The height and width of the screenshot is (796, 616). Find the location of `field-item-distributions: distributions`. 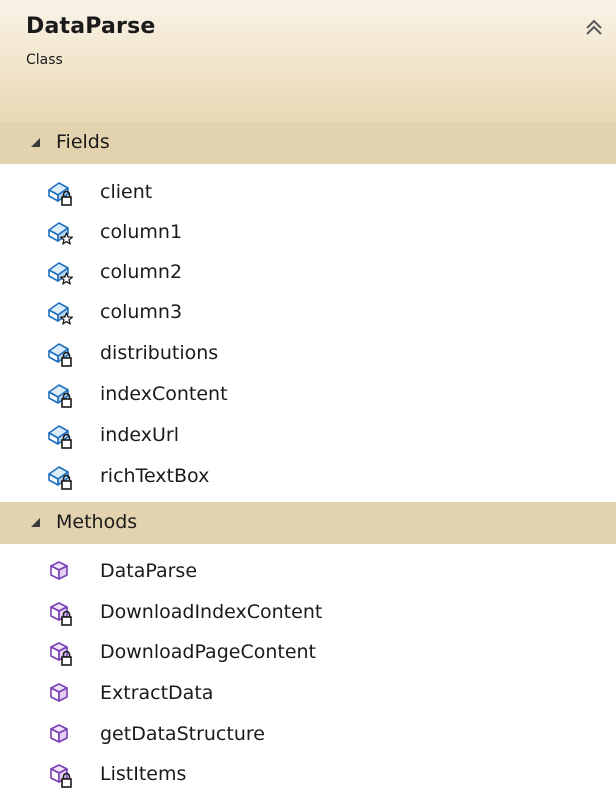

field-item-distributions: distributions is located at coordinates (308, 353).